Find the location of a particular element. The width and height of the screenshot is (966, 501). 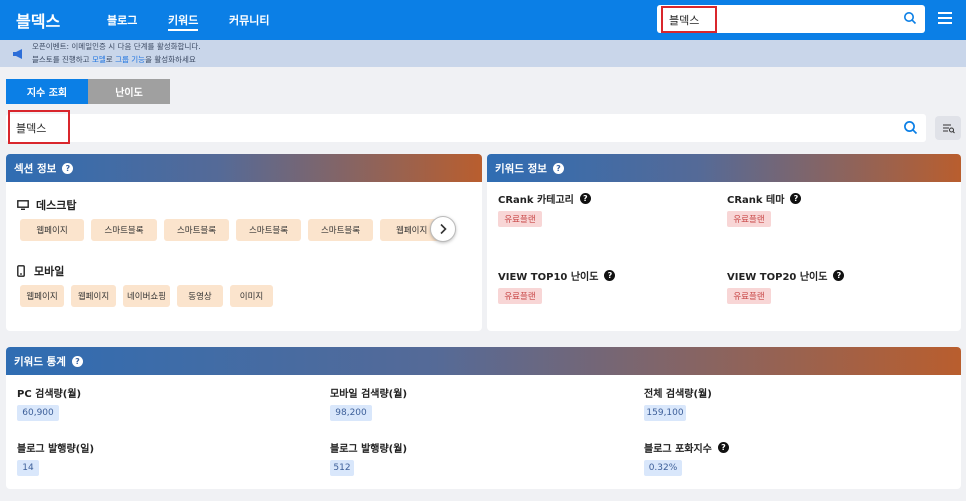

section-info-header: 섹션 정보 ? is located at coordinates (244, 168).